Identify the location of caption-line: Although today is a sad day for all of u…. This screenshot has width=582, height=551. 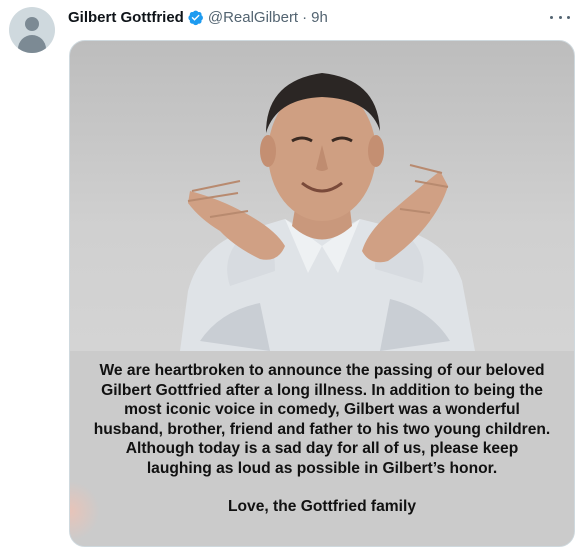
(322, 448).